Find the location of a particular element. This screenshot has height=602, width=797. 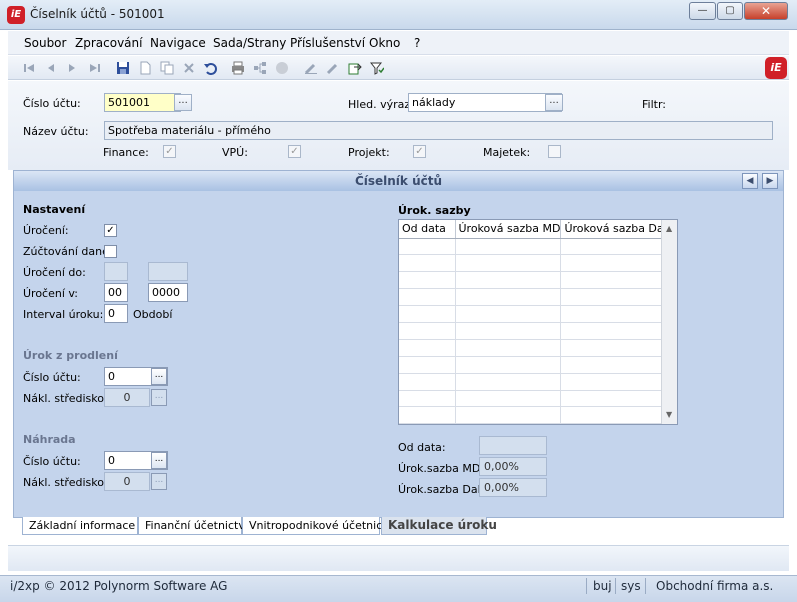

minimize-button: — is located at coordinates (702, 11).